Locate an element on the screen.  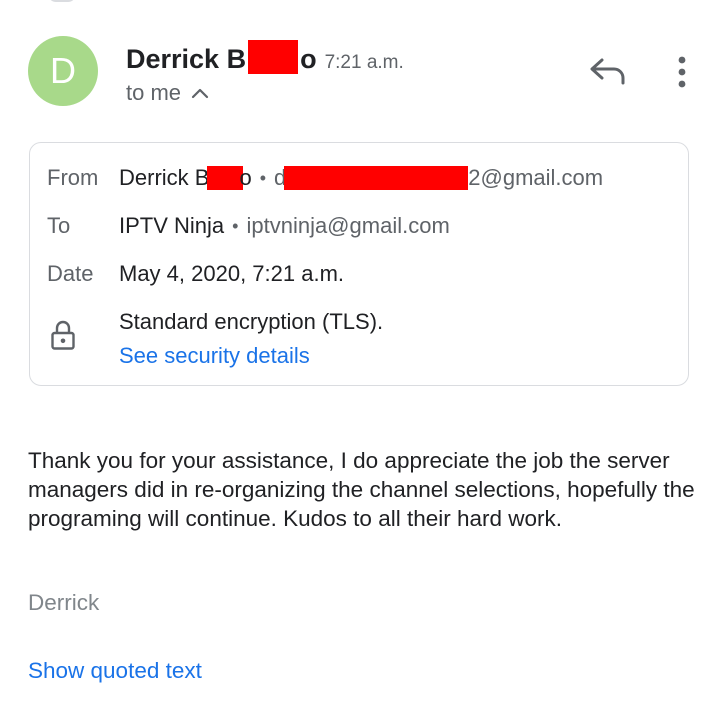
recipient-toggle-label: to me is located at coordinates (154, 92).